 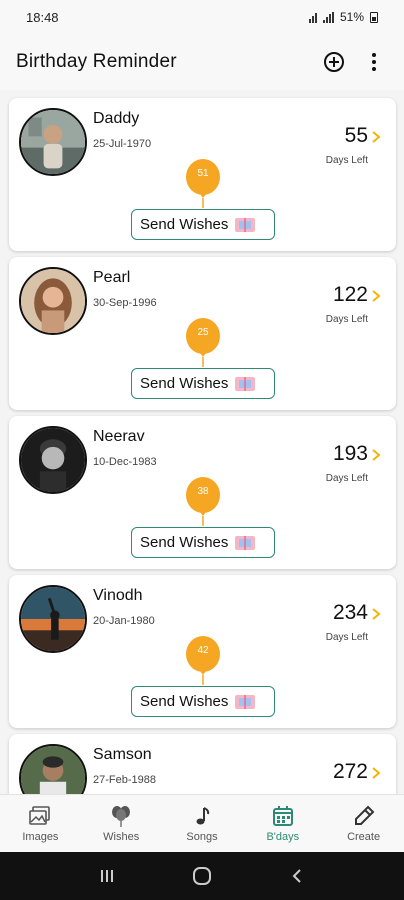 What do you see at coordinates (124, 621) in the screenshot?
I see `birth-date: 20-Jan-1980` at bounding box center [124, 621].